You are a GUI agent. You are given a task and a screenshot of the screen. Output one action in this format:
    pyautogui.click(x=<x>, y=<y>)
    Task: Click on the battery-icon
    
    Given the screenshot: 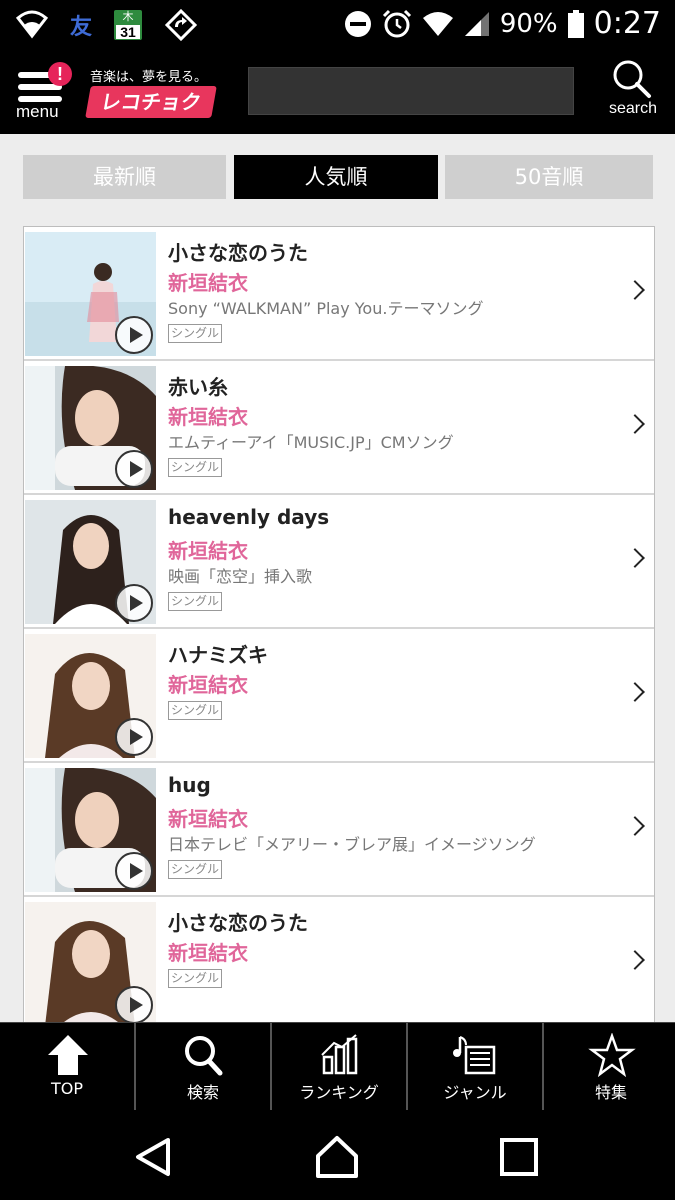 What is the action you would take?
    pyautogui.click(x=575, y=23)
    